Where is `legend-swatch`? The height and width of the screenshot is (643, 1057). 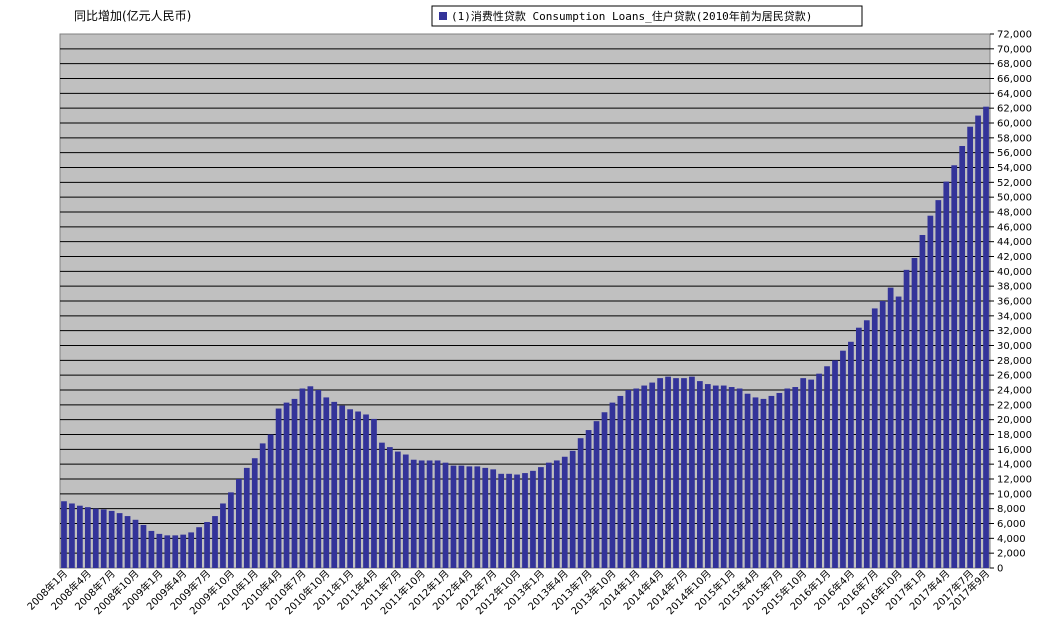
legend-swatch is located at coordinates (443, 16).